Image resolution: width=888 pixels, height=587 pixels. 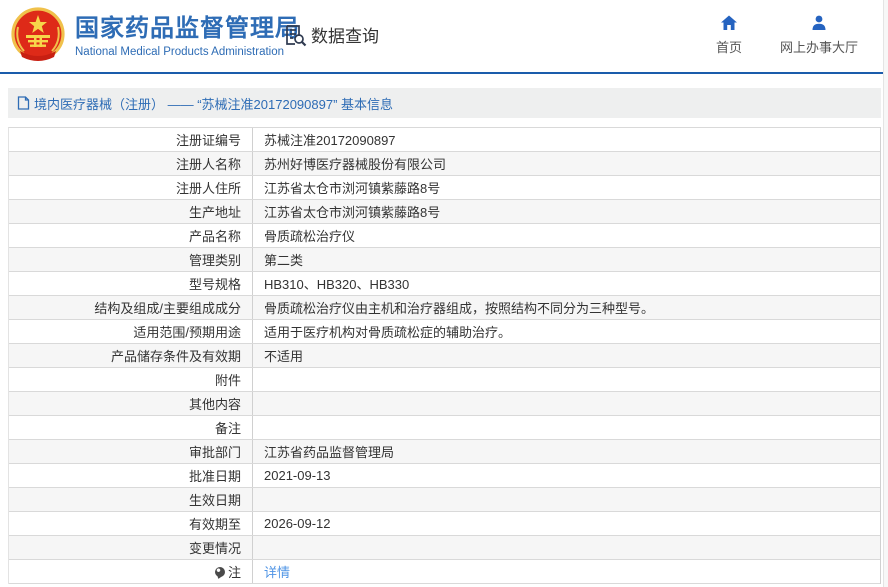 I want to click on row-label-text: 型号规格, so click(x=214, y=284).